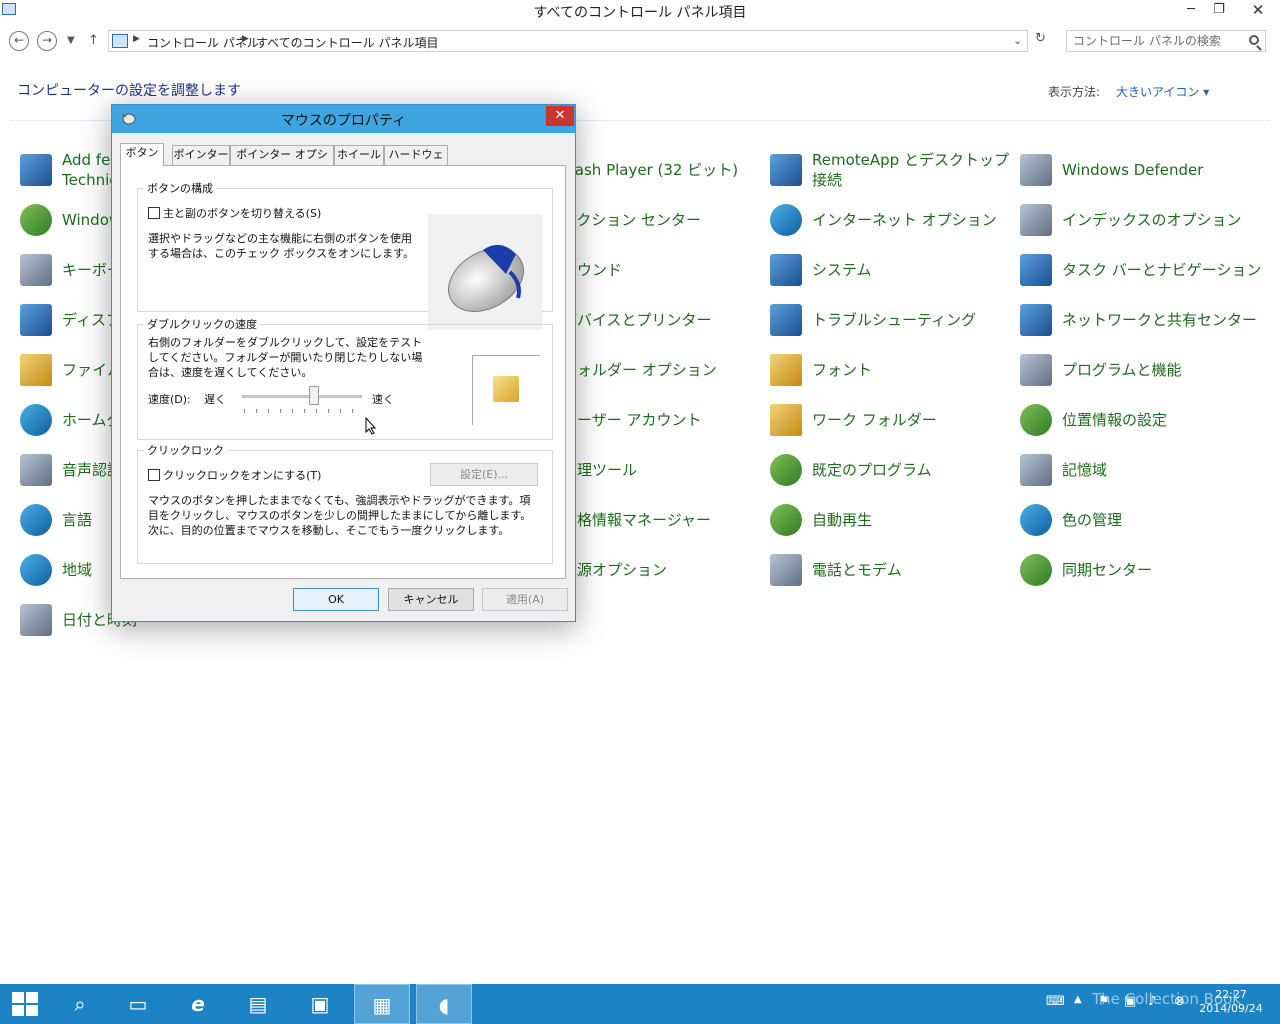 This screenshot has width=1280, height=1024. What do you see at coordinates (786, 170) in the screenshot?
I see `remoteapp-icon` at bounding box center [786, 170].